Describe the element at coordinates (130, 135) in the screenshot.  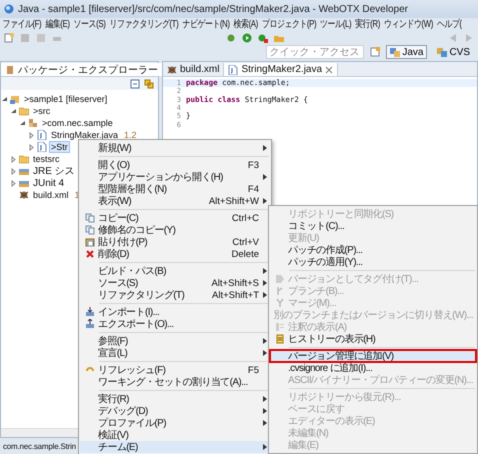
I see `revision-label: 1.2` at that location.